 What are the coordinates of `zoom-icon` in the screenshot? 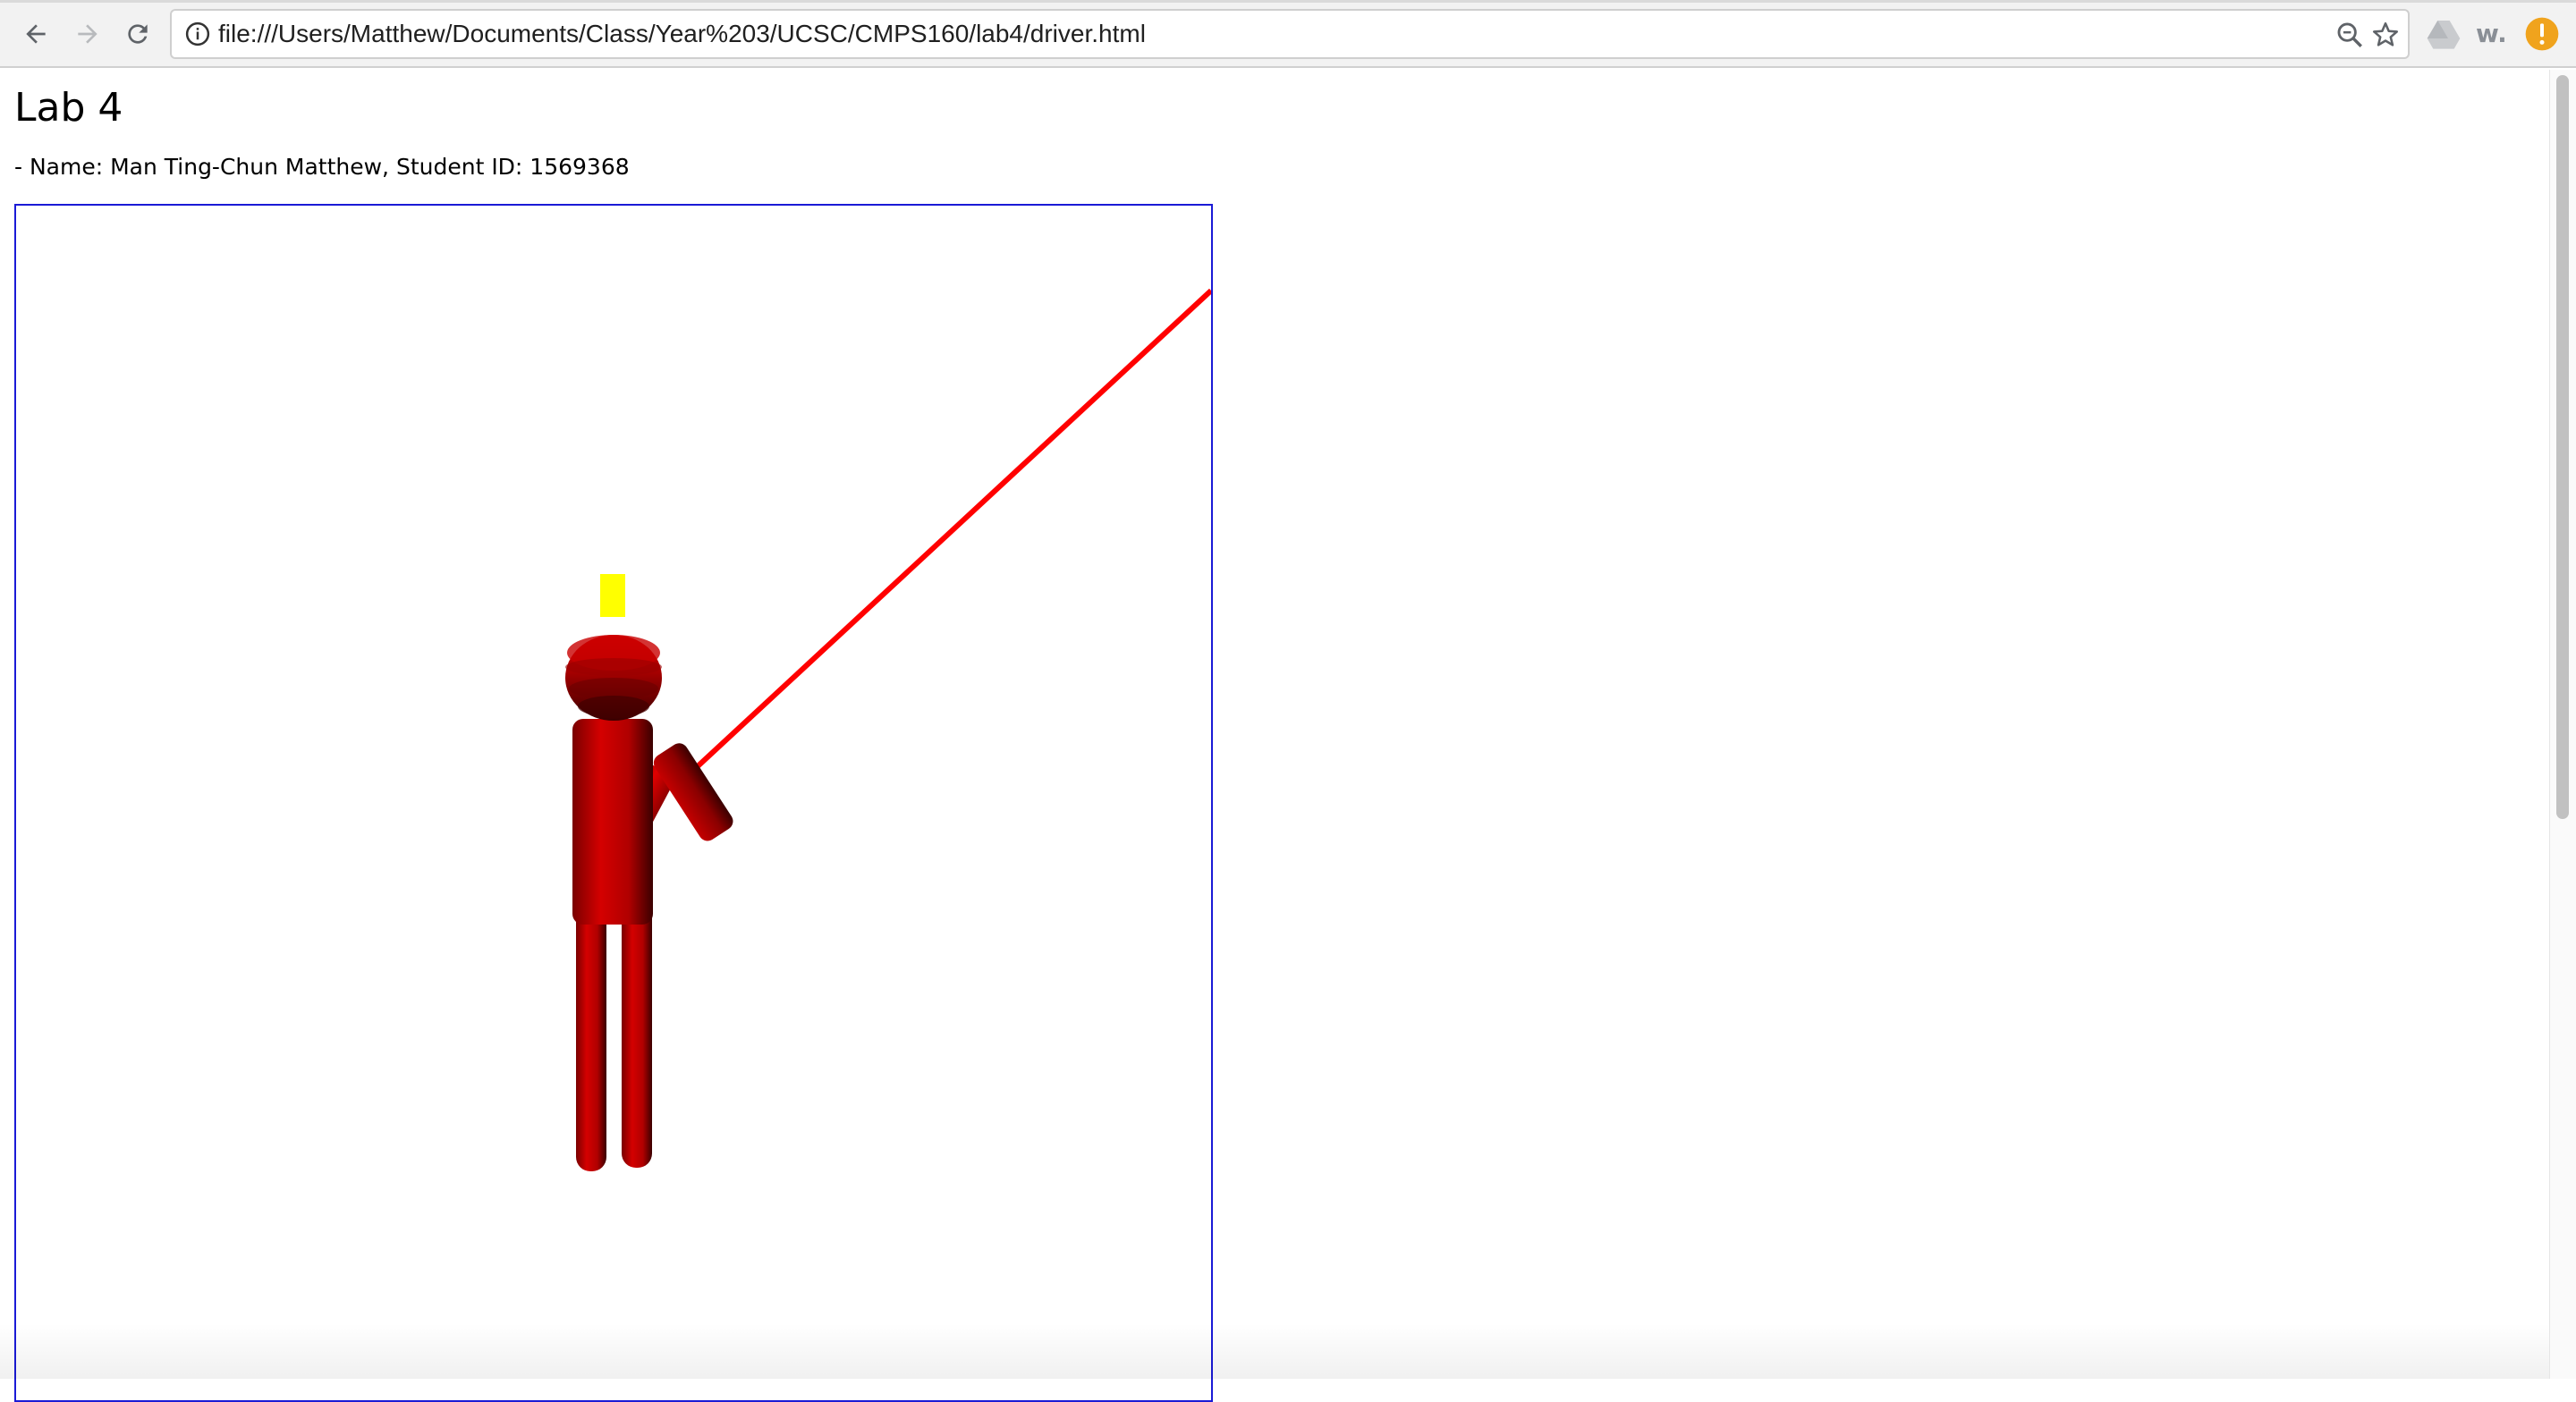 It's located at (2349, 35).